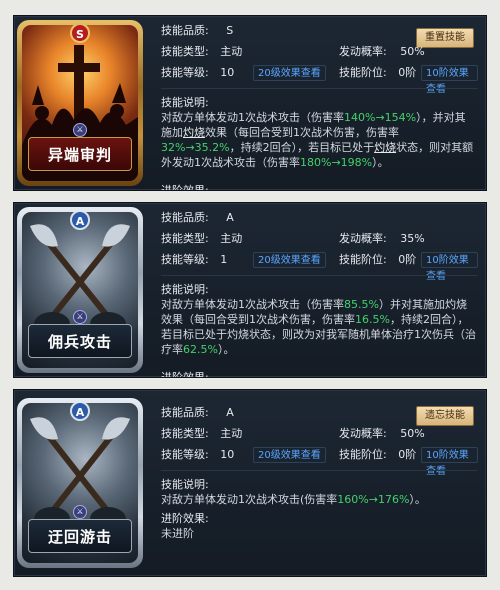 This screenshot has height=590, width=500. What do you see at coordinates (80, 341) in the screenshot?
I see `skill-card-name: 佣兵攻击` at bounding box center [80, 341].